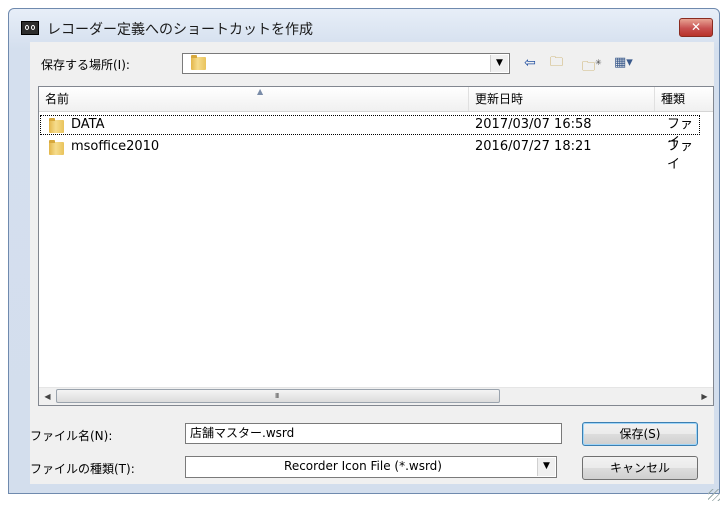  I want to click on sort-ascending-icon: ▲, so click(260, 91).